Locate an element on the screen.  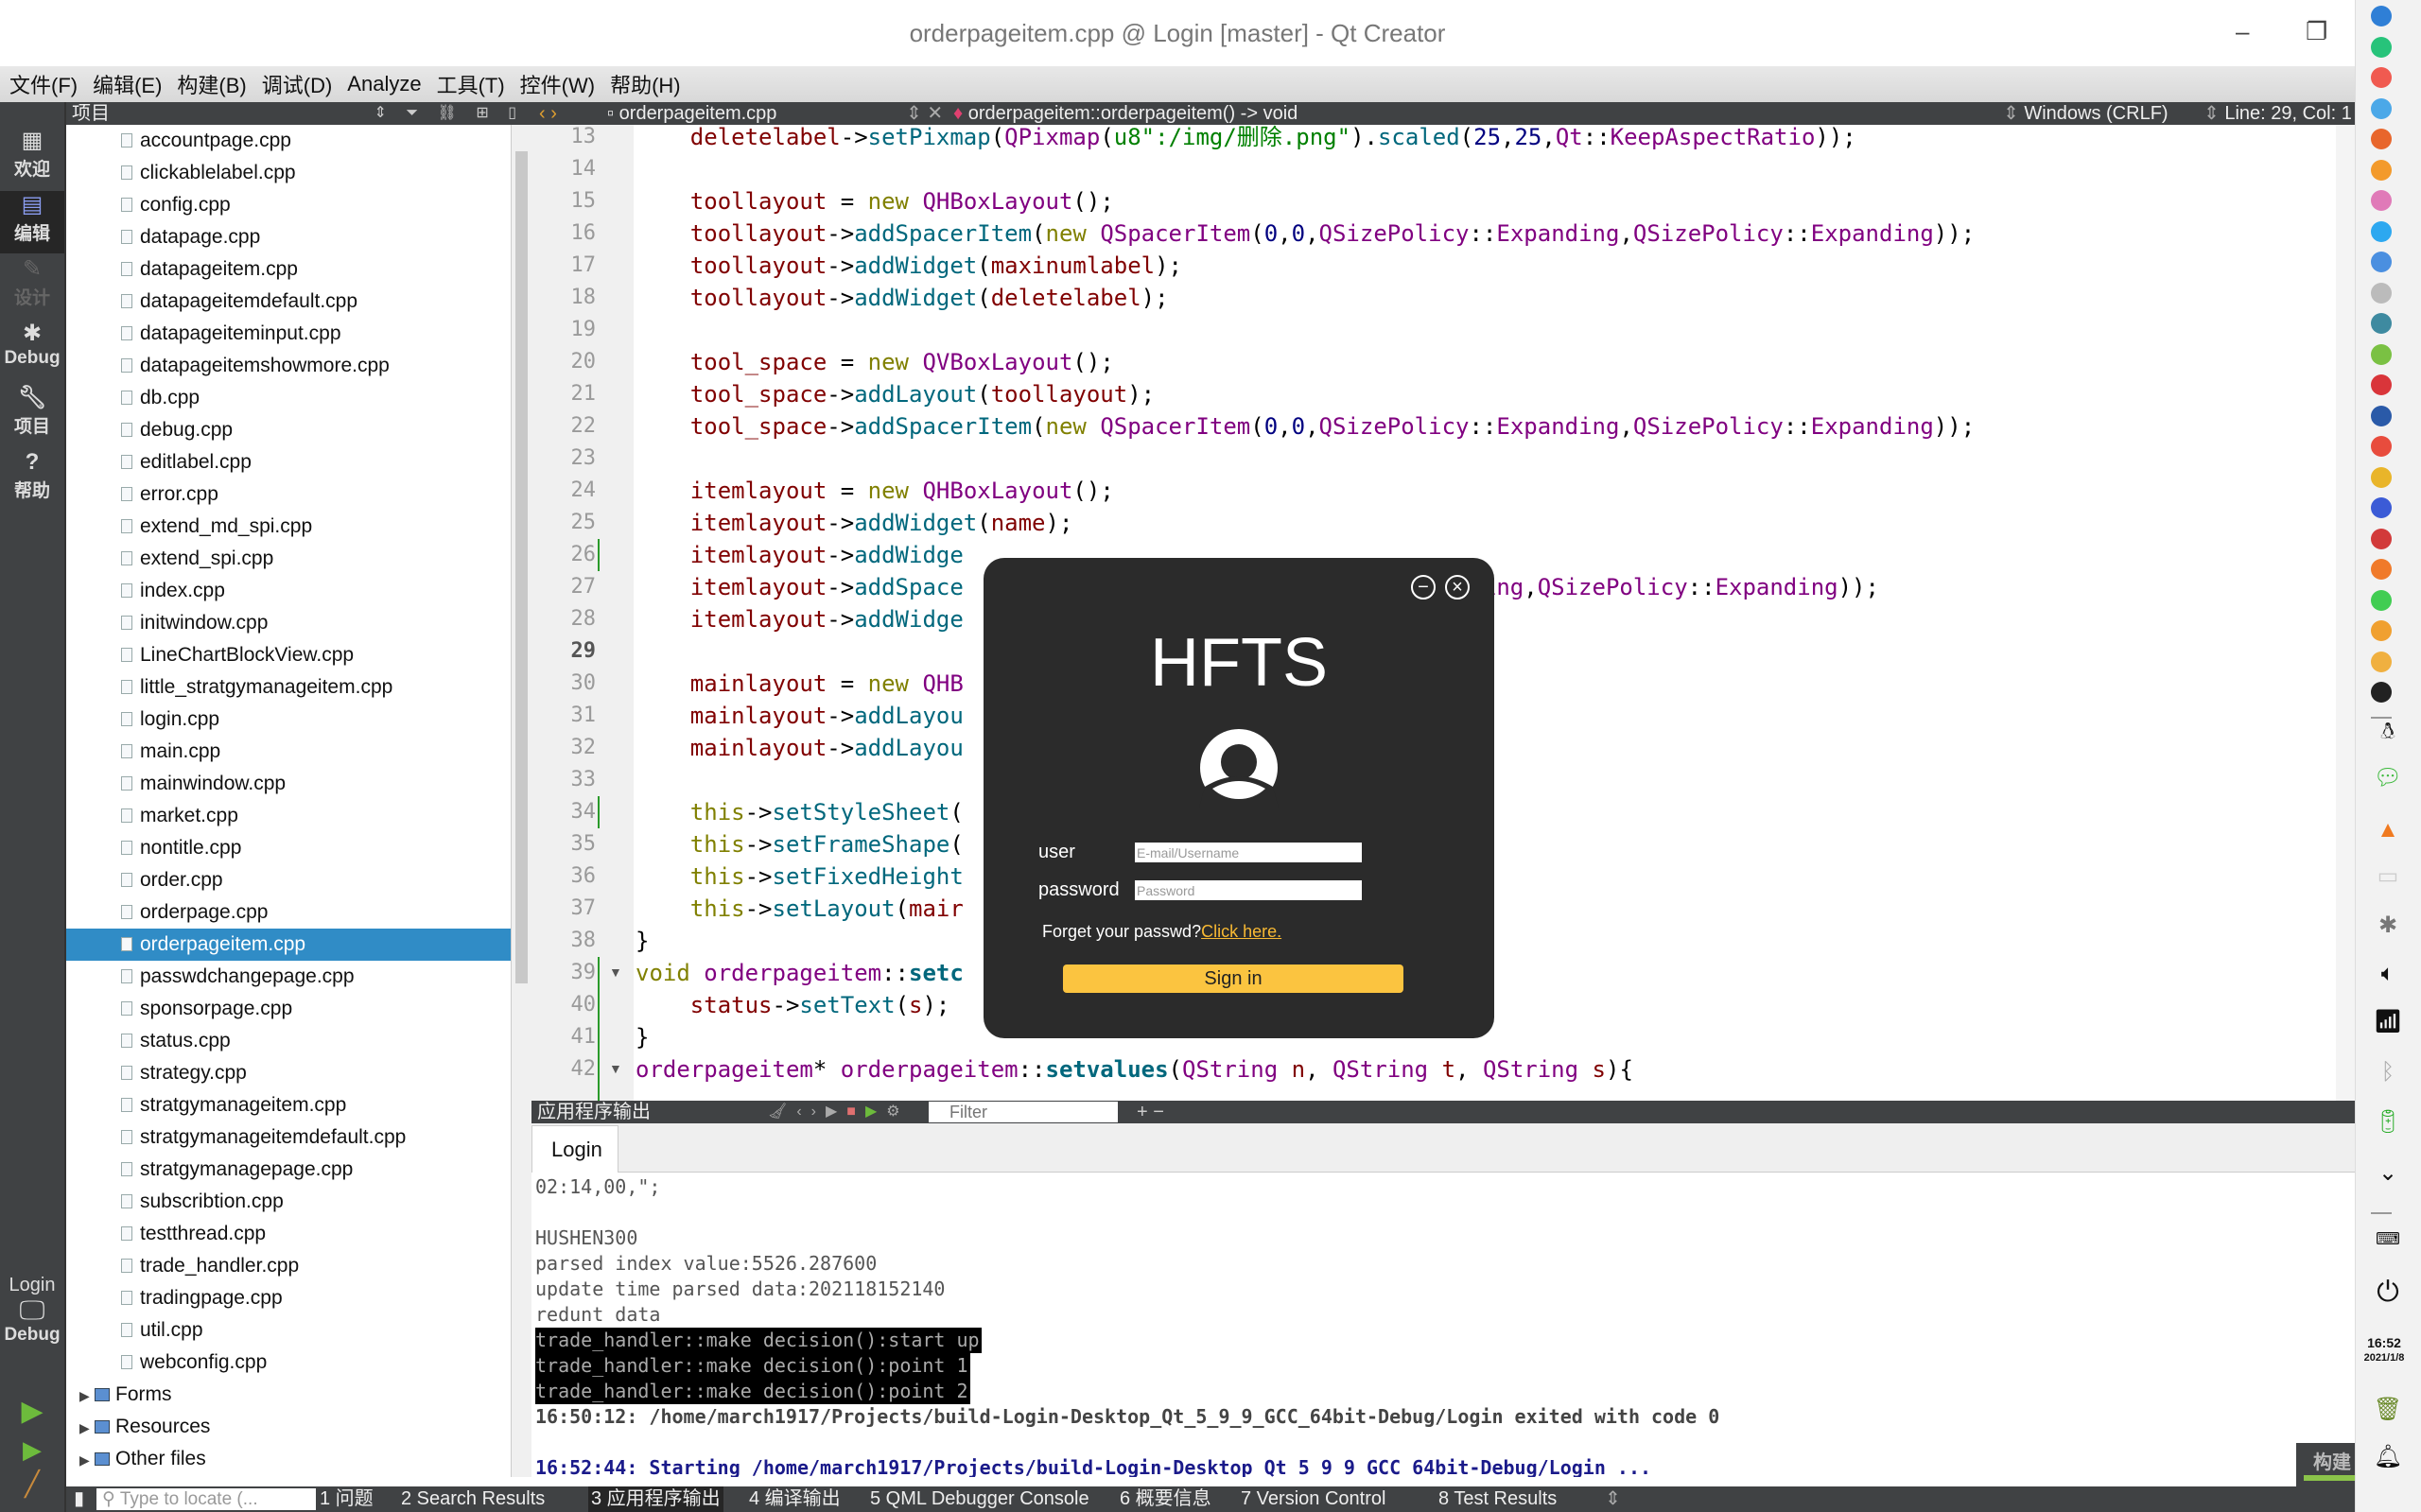
project-file-item: extend_spi.cpp is located at coordinates (316, 559).